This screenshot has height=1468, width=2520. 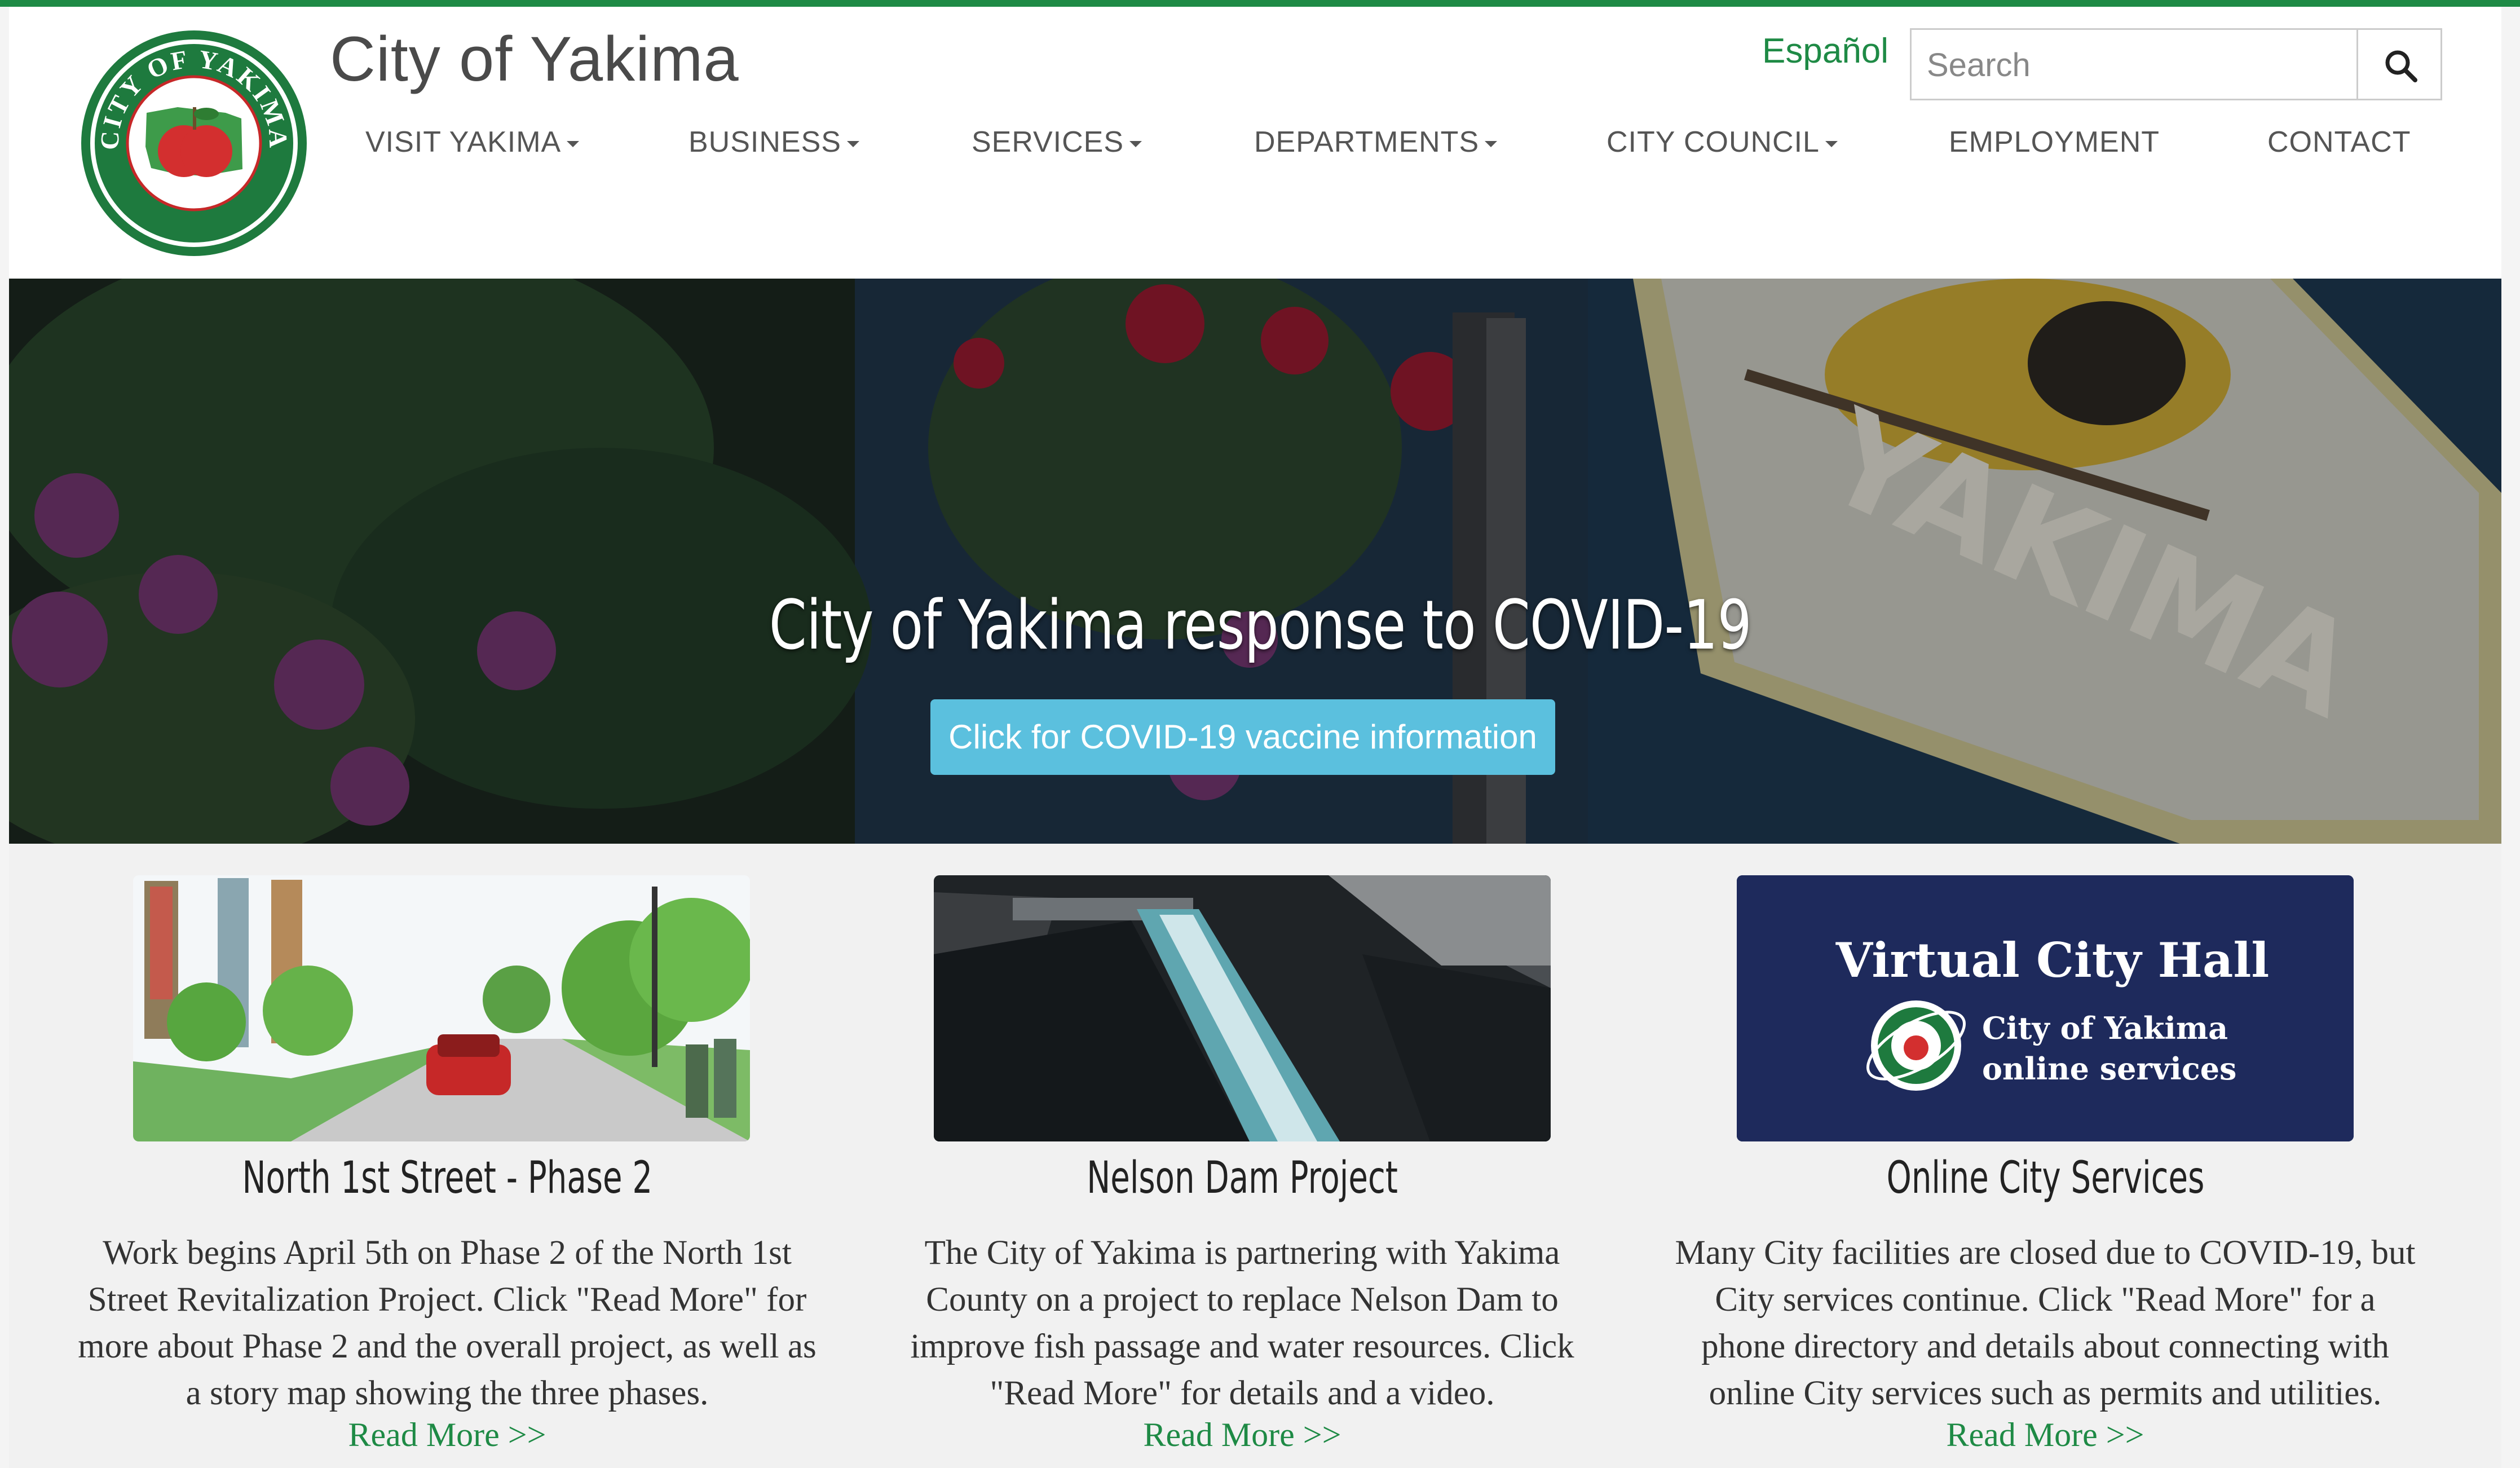 I want to click on nav-item-employment: EMPLOYMENT, so click(x=2054, y=142).